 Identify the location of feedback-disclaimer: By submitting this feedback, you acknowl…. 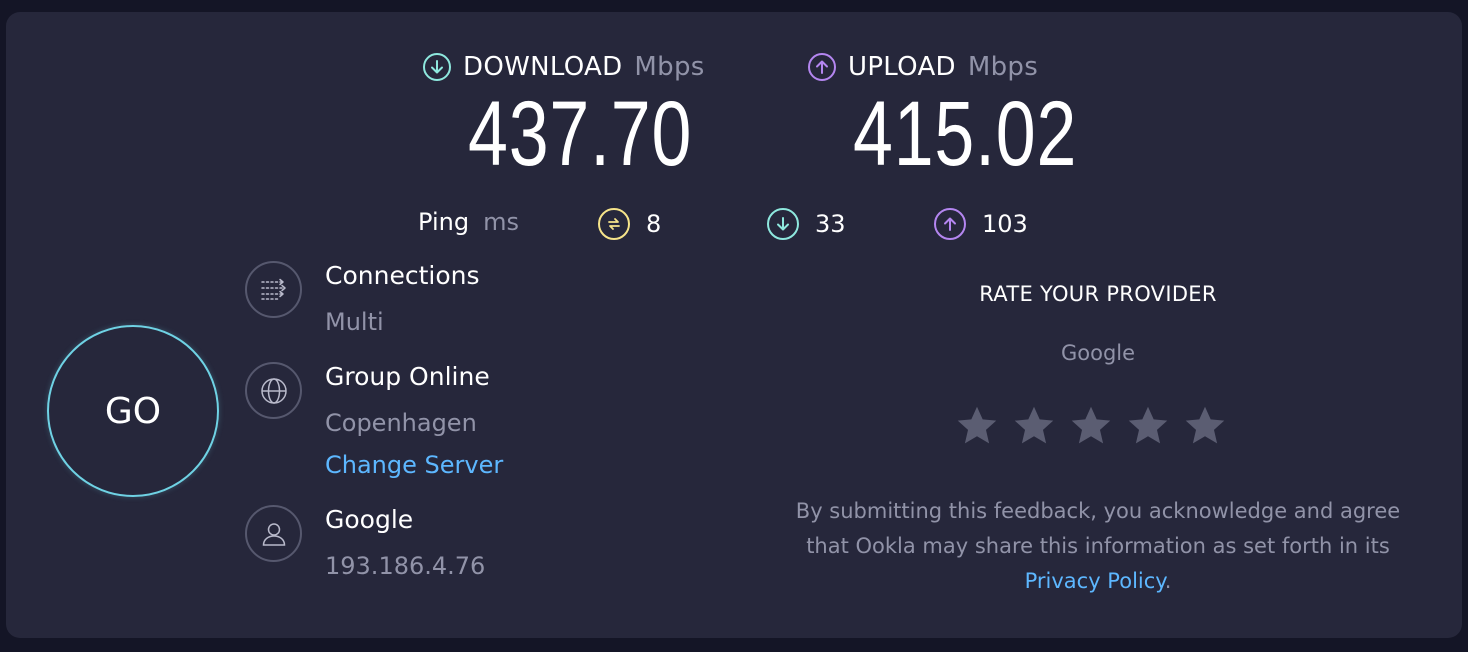
(1098, 546).